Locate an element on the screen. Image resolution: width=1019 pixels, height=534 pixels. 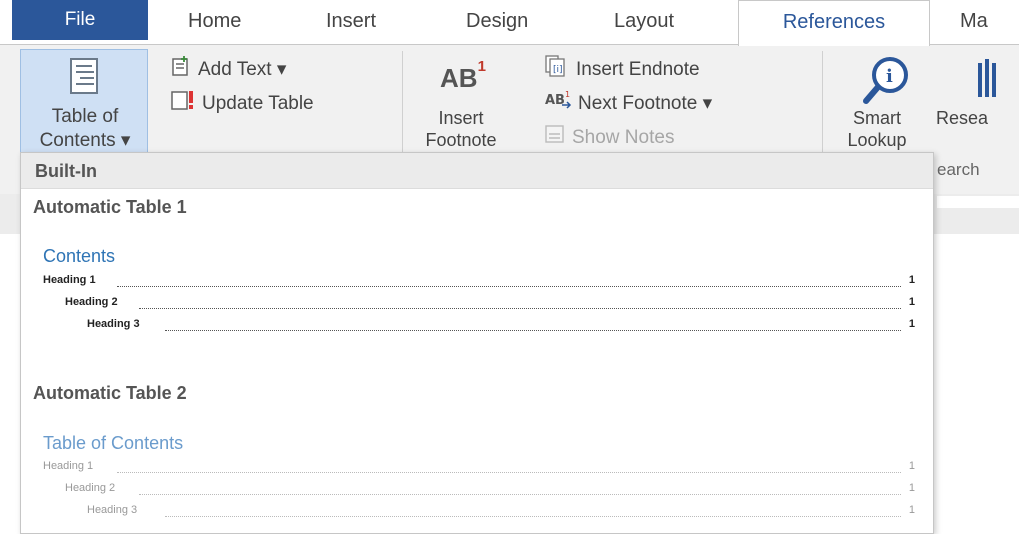
gallery-section-header: Built-In is located at coordinates (477, 171).